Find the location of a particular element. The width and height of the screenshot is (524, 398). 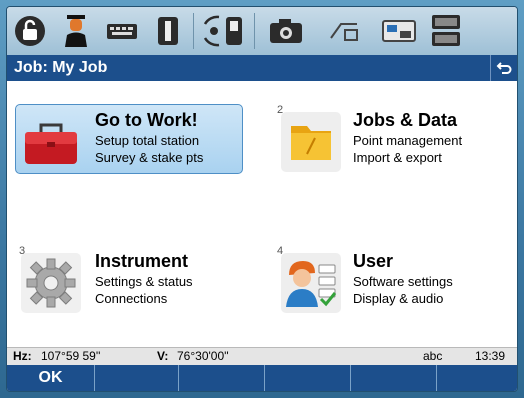

hz-value: 107°59 59'' is located at coordinates (71, 356).